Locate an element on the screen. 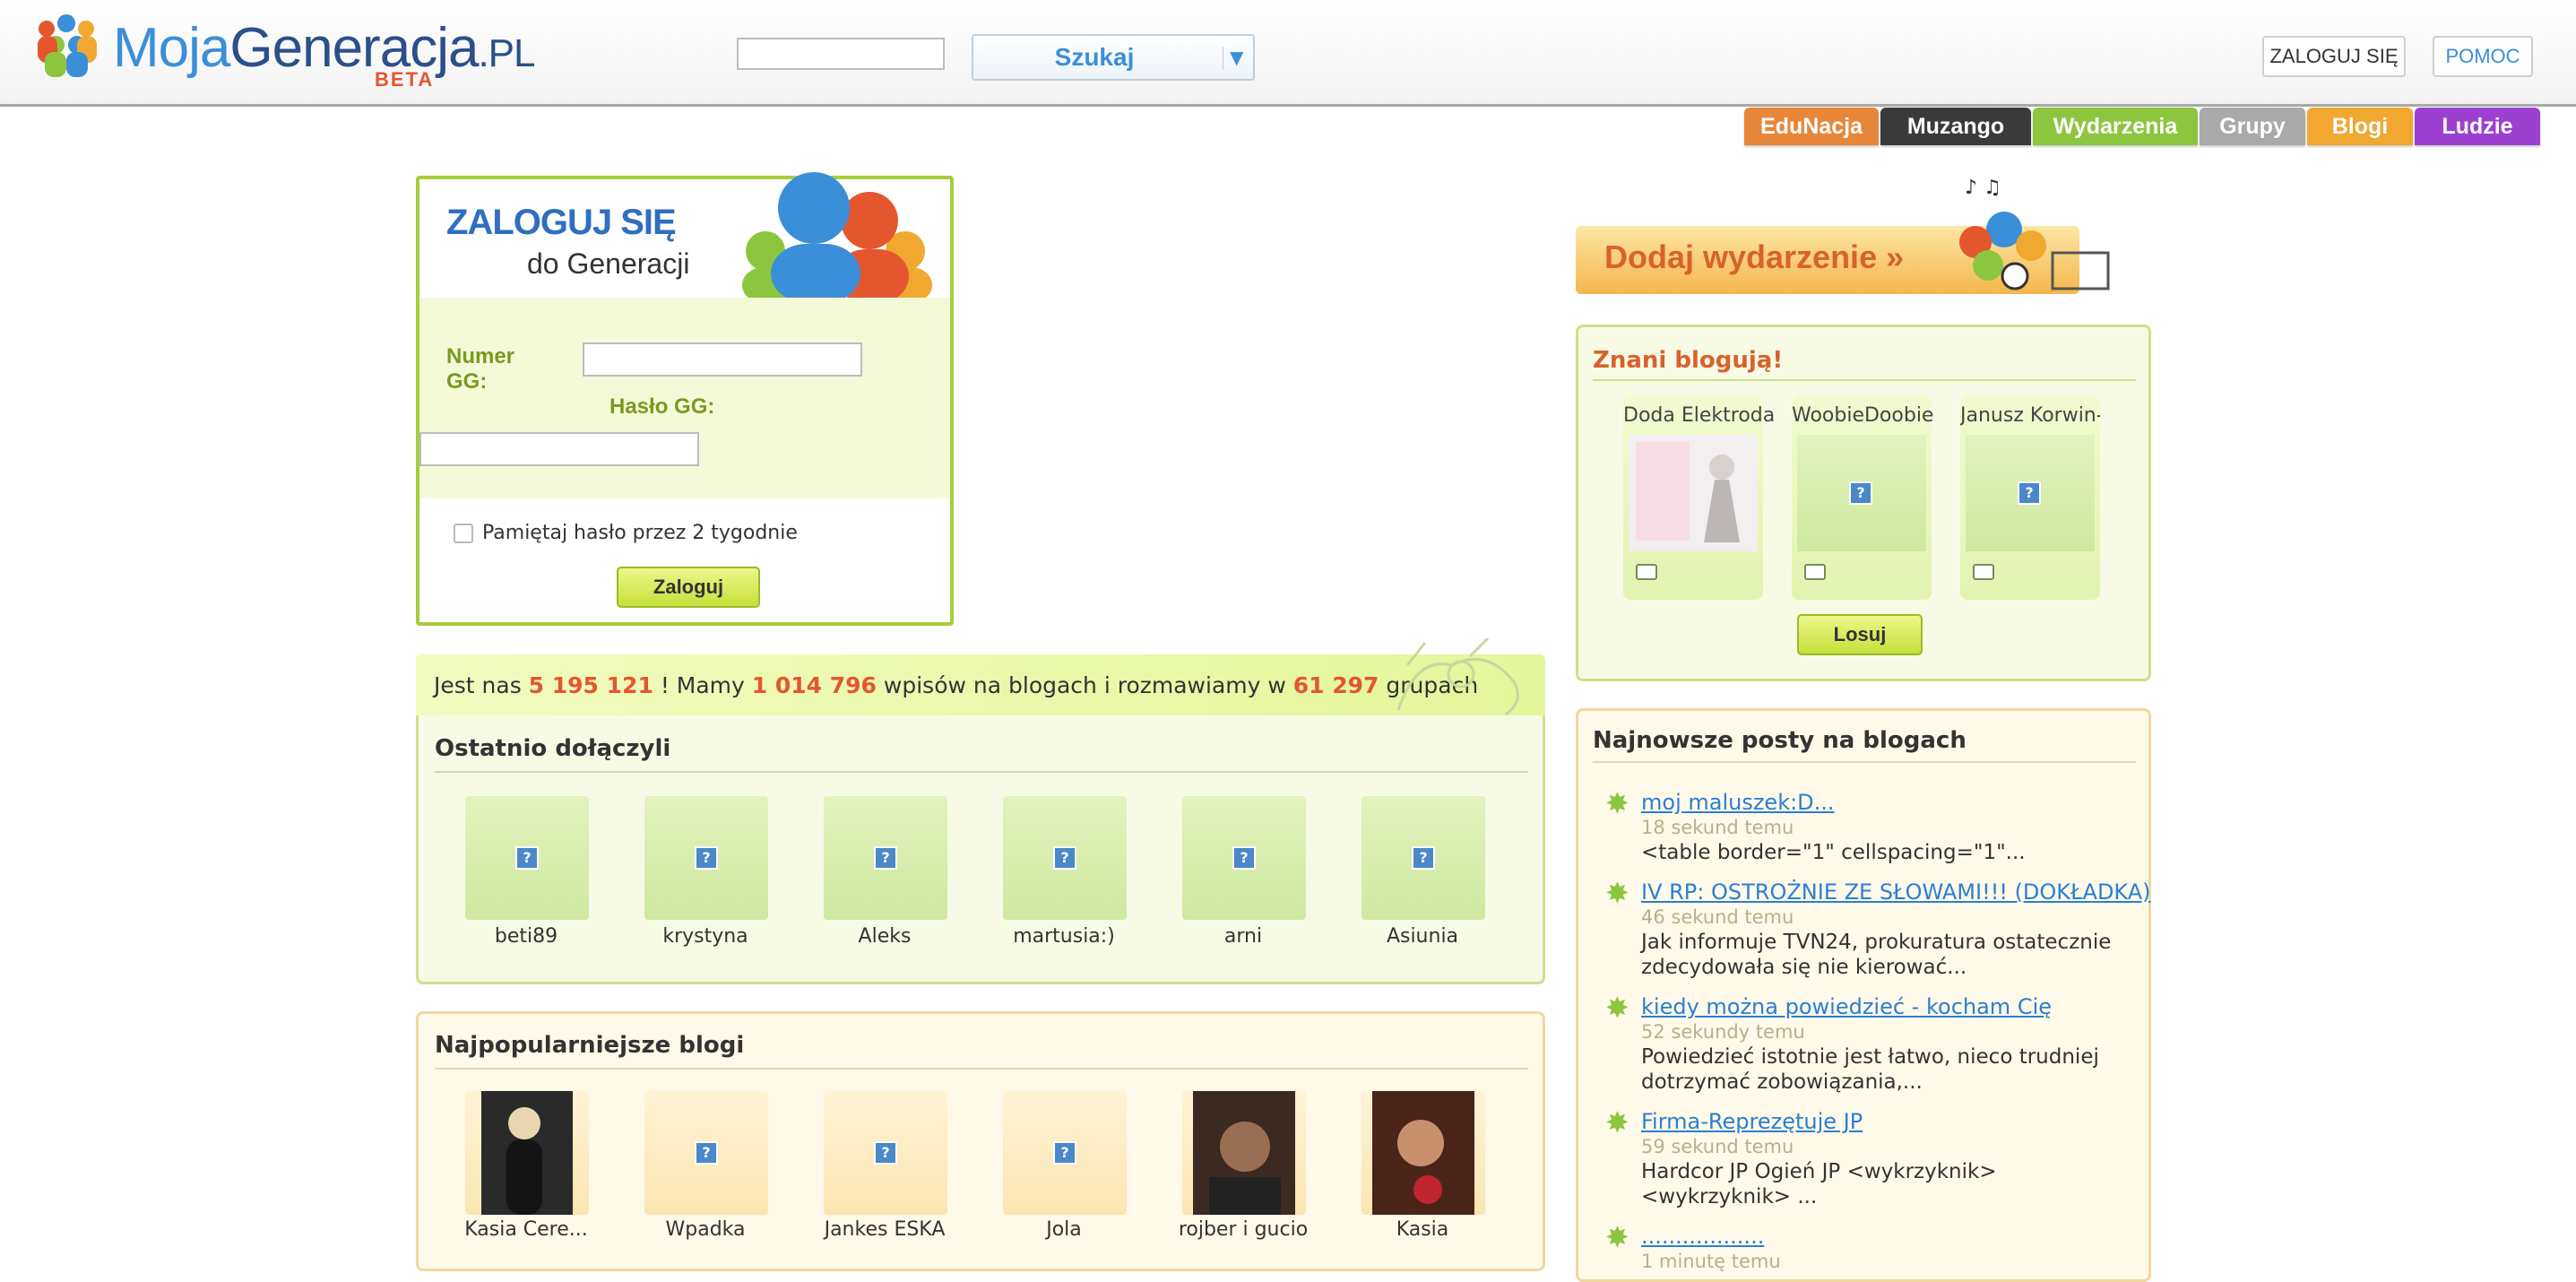  login-header: ZALOGUJ SIĘ do Generacji is located at coordinates (684, 235).